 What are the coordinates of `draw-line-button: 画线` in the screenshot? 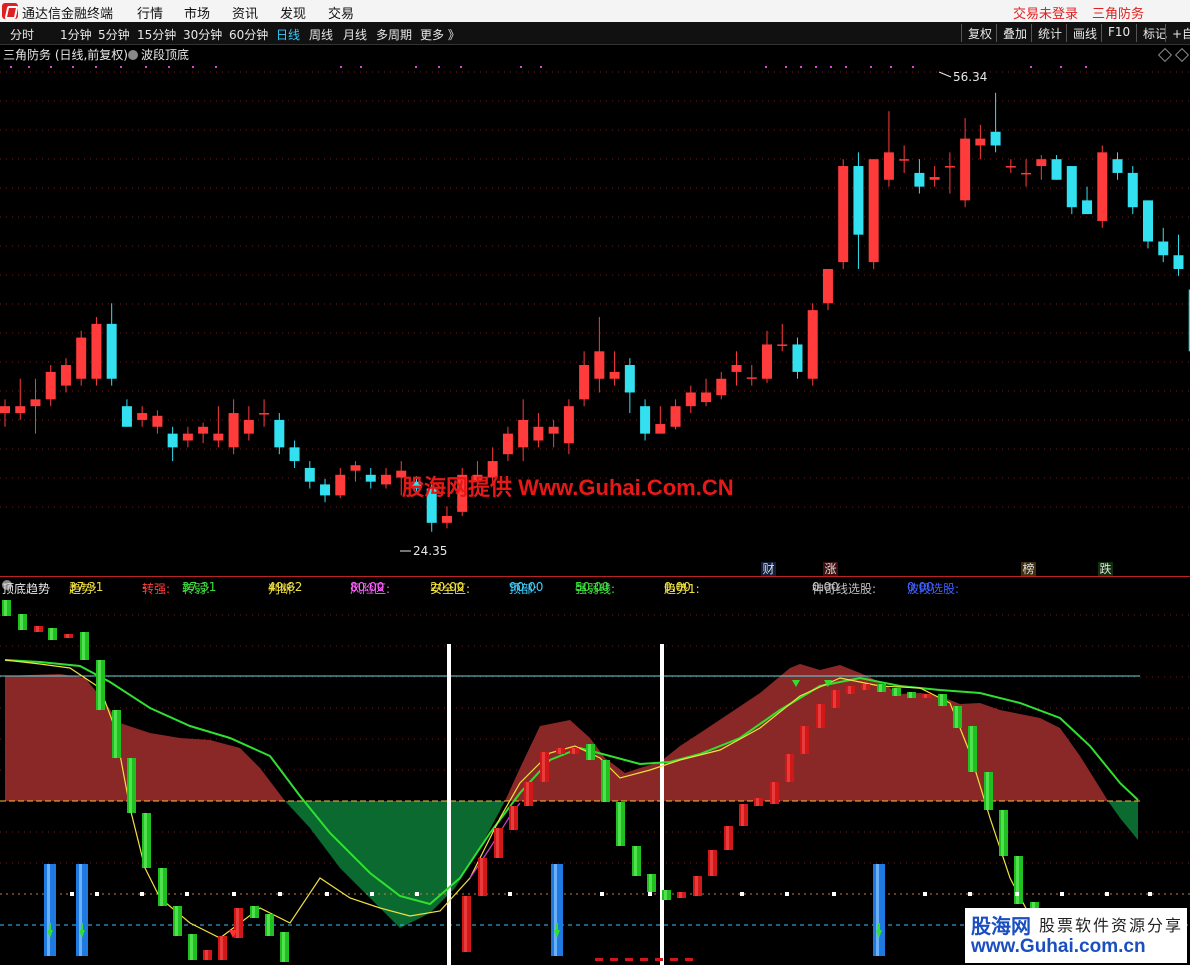 It's located at (1084, 33).